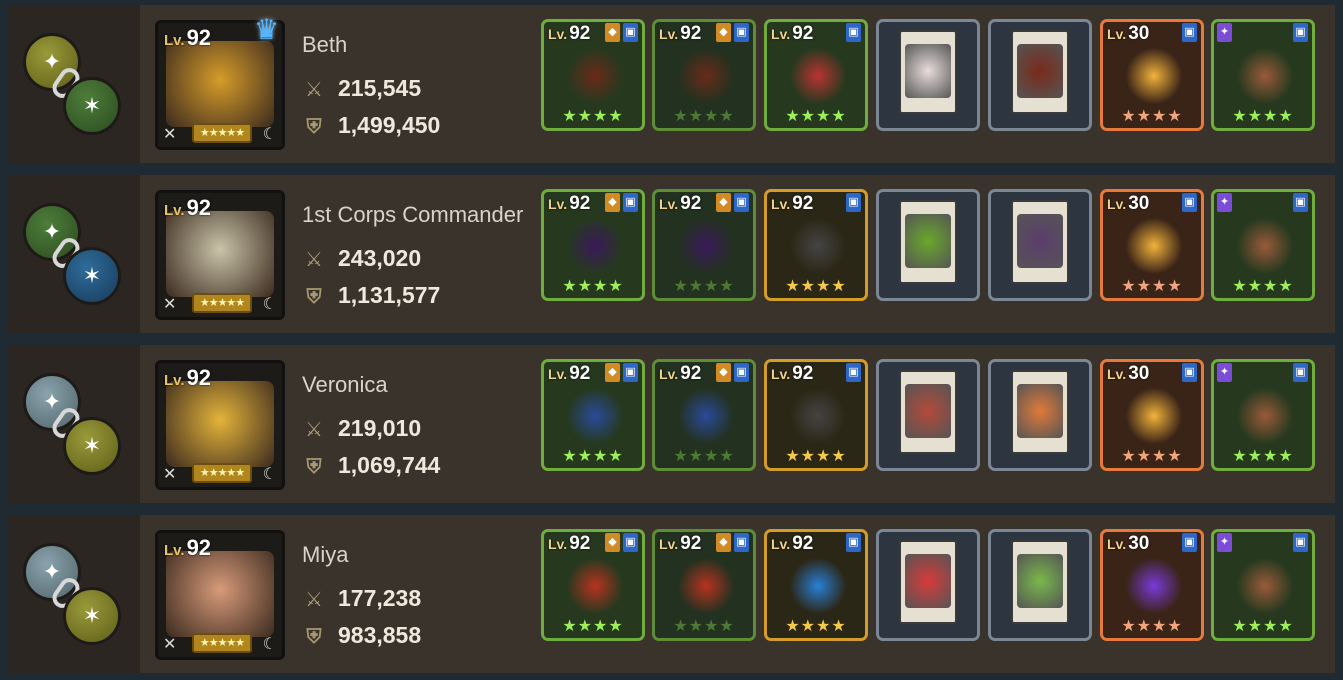 This screenshot has width=1343, height=680. Describe the element at coordinates (1128, 543) in the screenshot. I see `item-level: Lv. 30` at that location.